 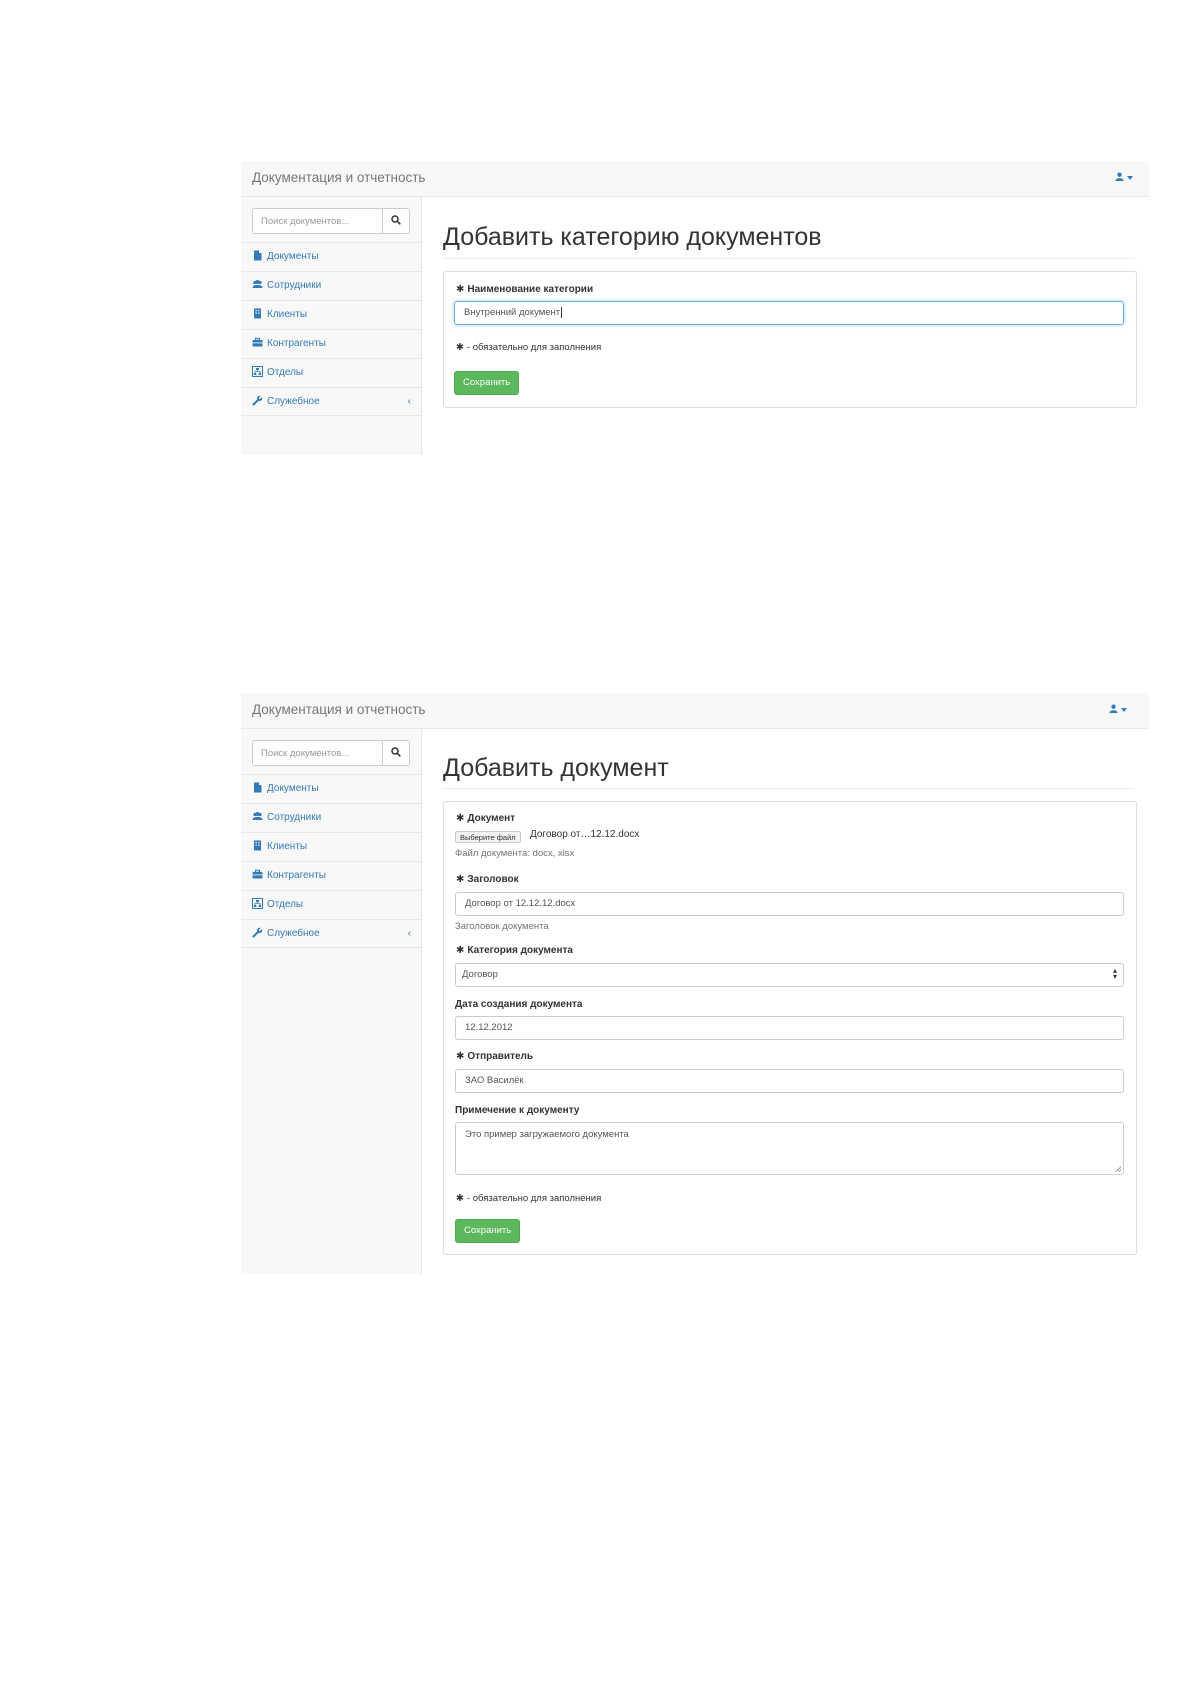 I want to click on selected-file-name: Договор от…12.12.docx, so click(x=585, y=834).